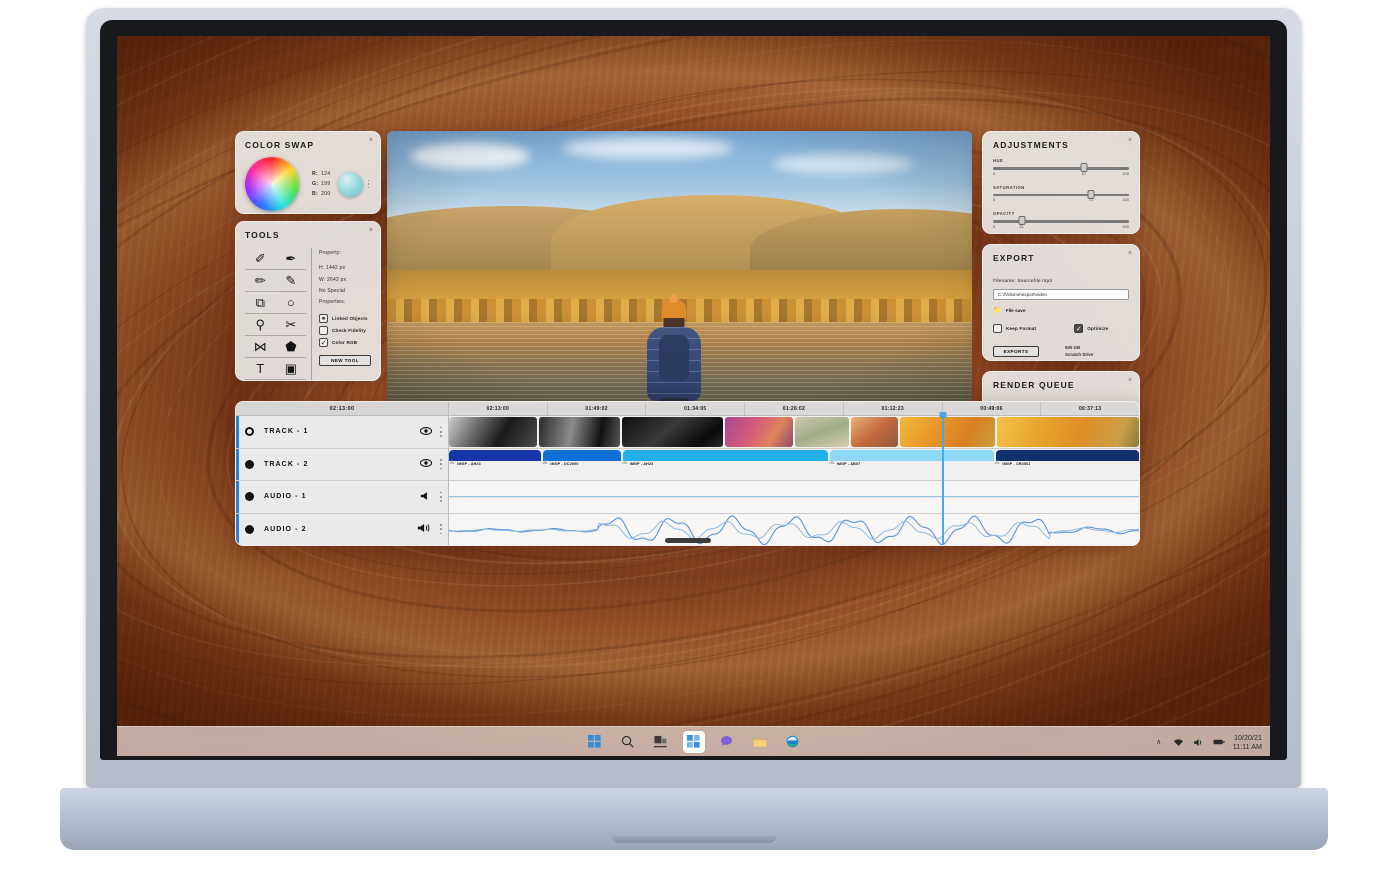 This screenshot has height=874, width=1389. What do you see at coordinates (291, 303) in the screenshot?
I see `ellipse-icon: ○` at bounding box center [291, 303].